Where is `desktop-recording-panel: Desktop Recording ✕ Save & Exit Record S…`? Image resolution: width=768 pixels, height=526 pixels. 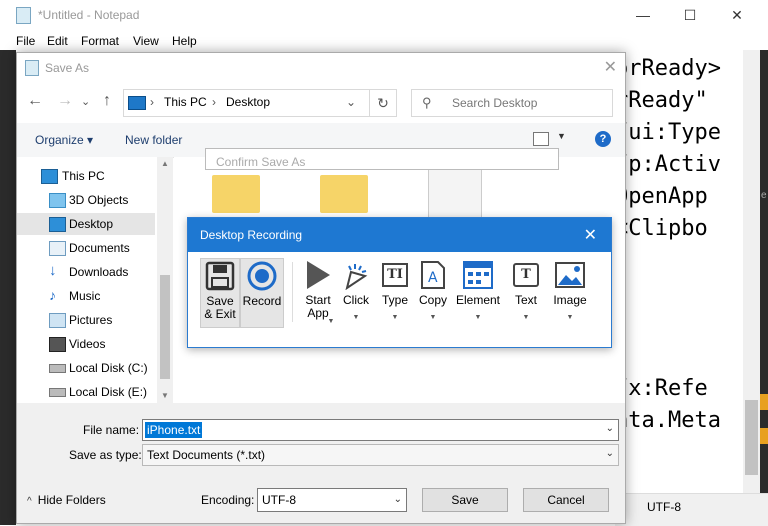 desktop-recording-panel: Desktop Recording ✕ Save & Exit Record S… is located at coordinates (399, 282).